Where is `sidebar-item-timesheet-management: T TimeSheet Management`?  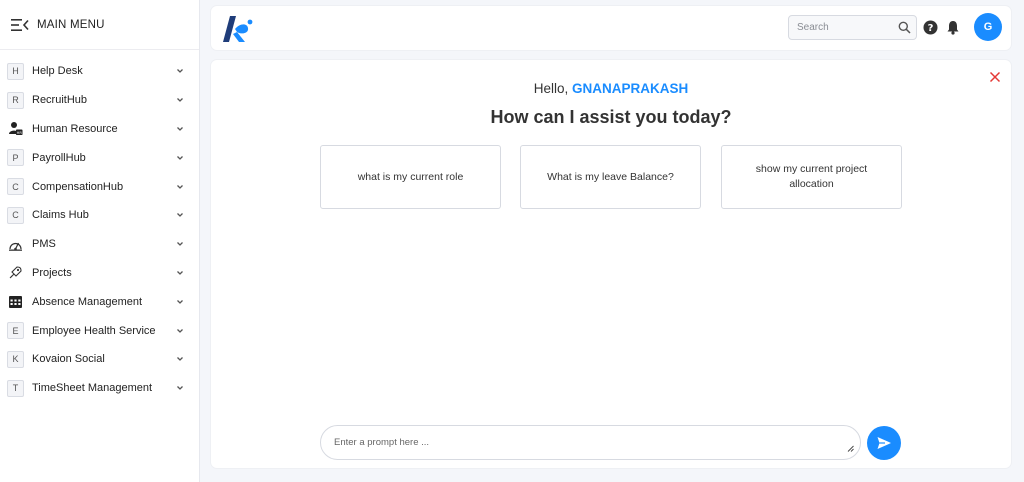 sidebar-item-timesheet-management: T TimeSheet Management is located at coordinates (99, 388).